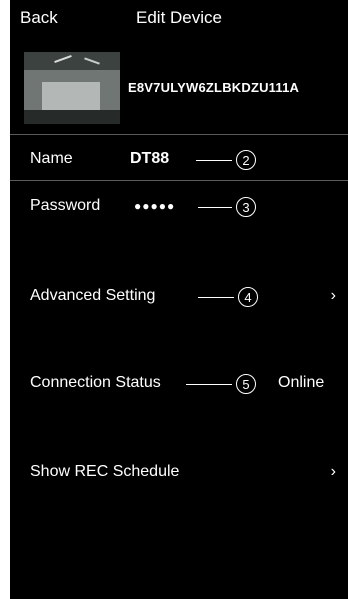  Describe the element at coordinates (226, 160) in the screenshot. I see `callout-2: 2` at that location.